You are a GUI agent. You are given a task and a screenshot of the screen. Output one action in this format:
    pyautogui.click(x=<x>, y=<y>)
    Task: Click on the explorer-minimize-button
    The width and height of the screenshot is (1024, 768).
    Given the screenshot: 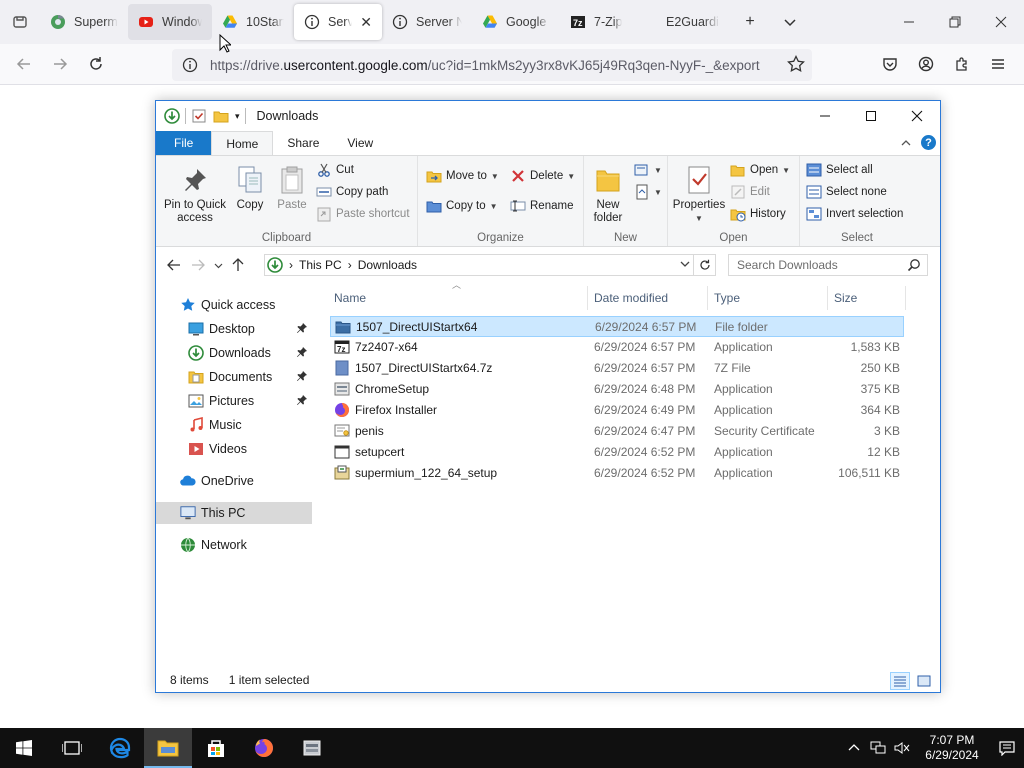 What is the action you would take?
    pyautogui.click(x=825, y=116)
    